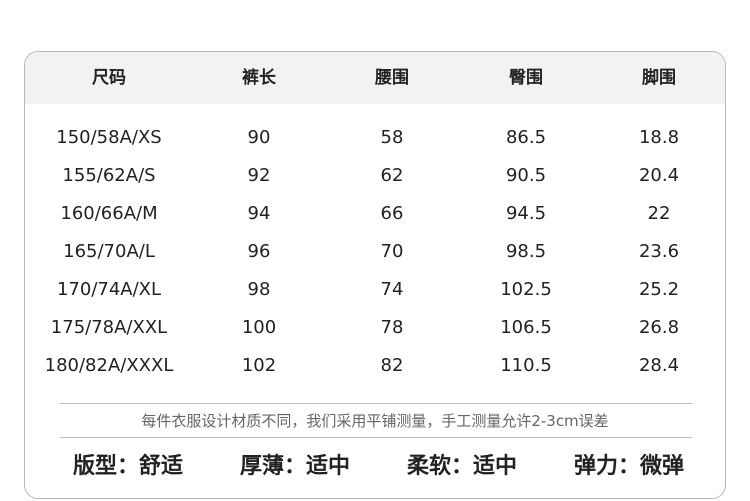 Image resolution: width=750 pixels, height=501 pixels. What do you see at coordinates (392, 289) in the screenshot?
I see `cell-waist: 74` at bounding box center [392, 289].